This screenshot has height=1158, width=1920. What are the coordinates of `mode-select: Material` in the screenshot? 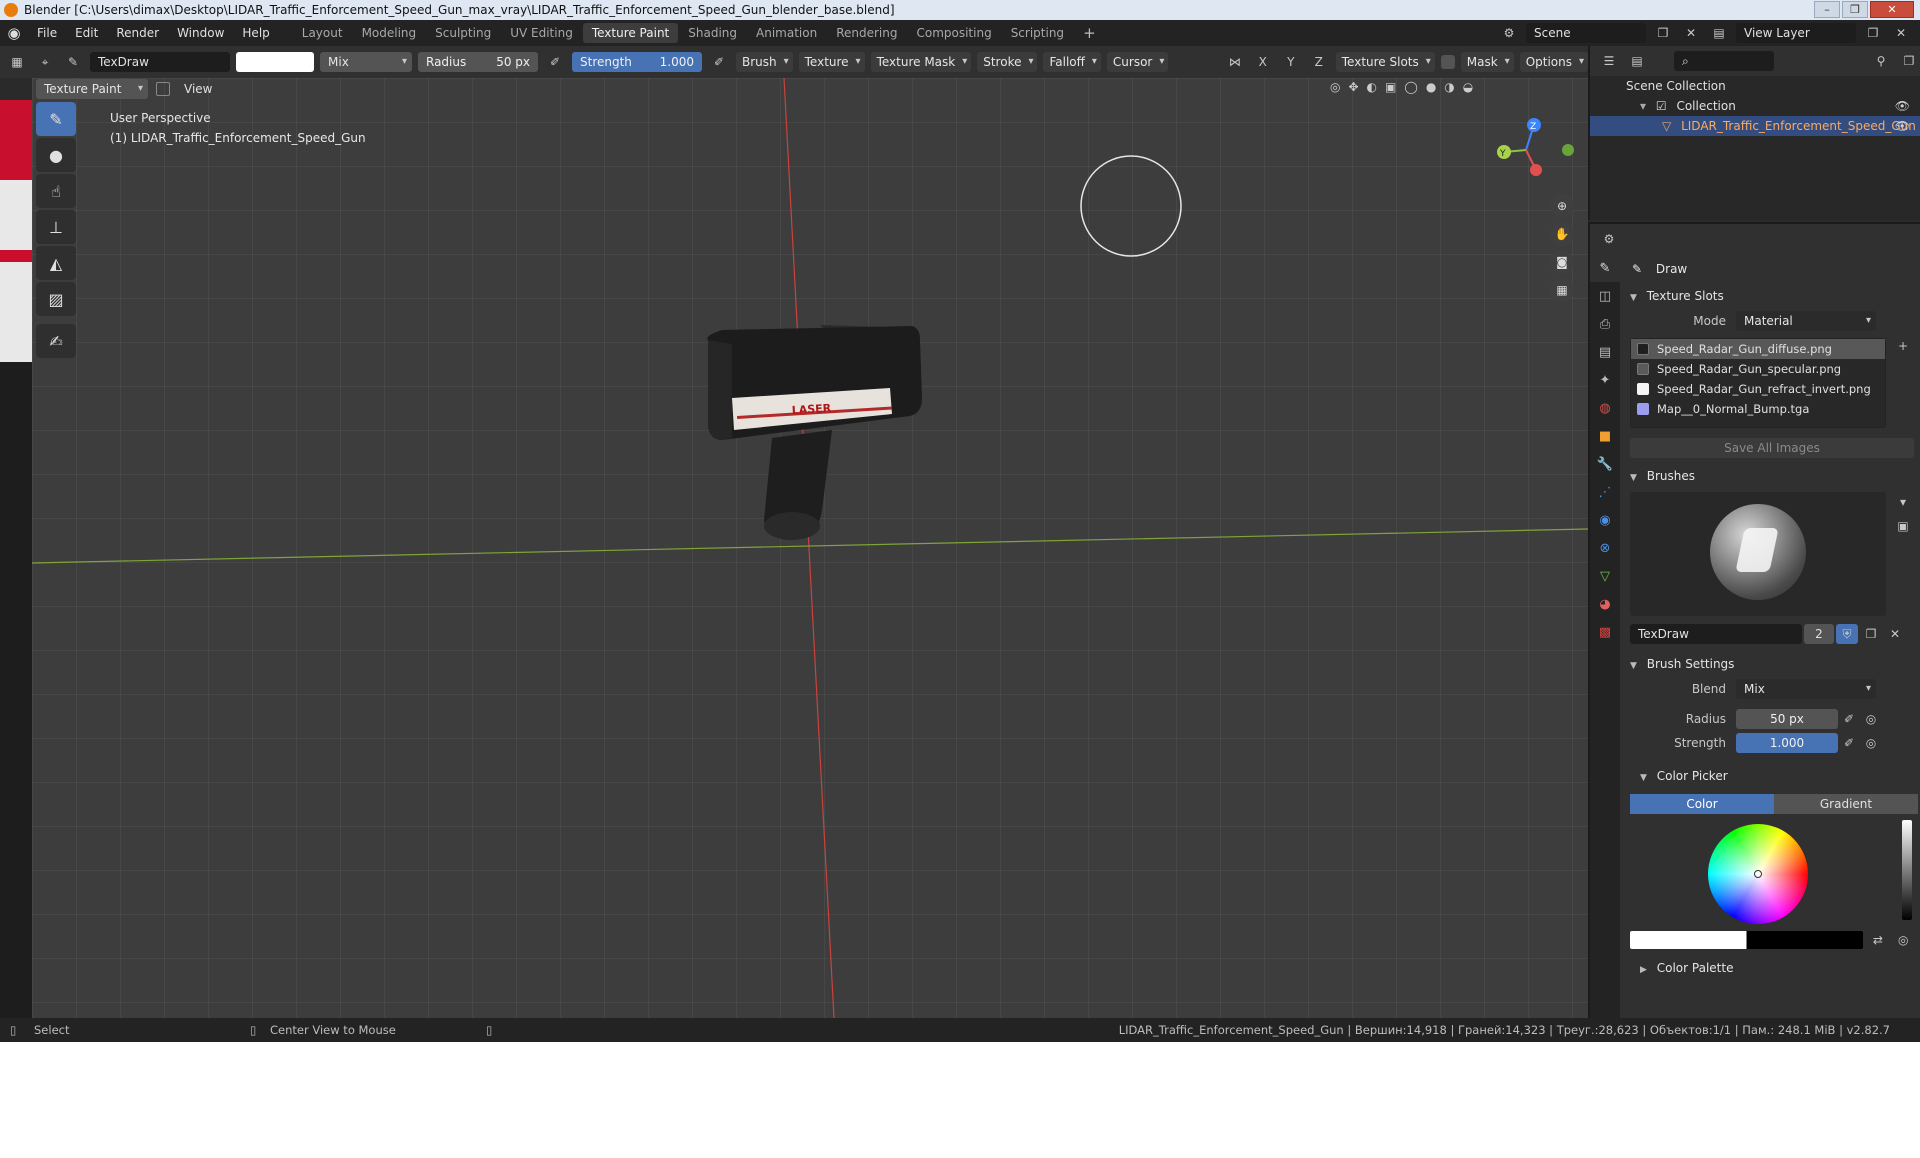 It's located at (1806, 321).